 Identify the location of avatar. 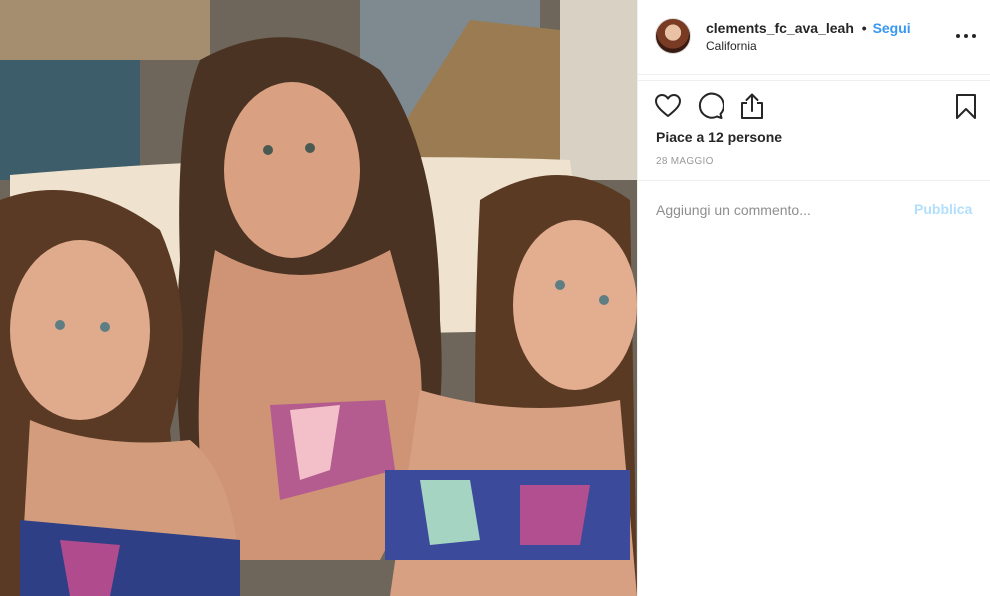
(673, 36).